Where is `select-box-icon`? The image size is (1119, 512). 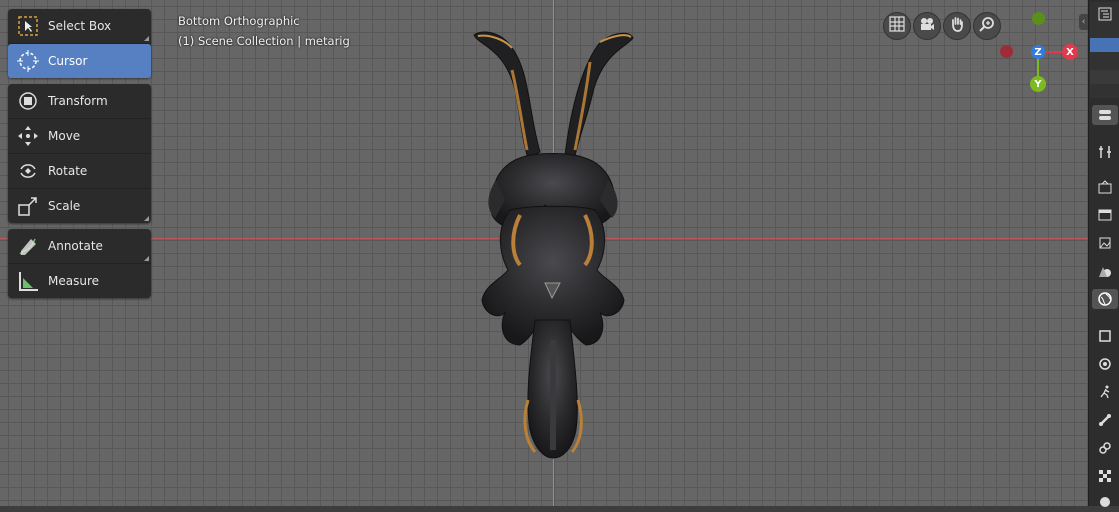
select-box-icon is located at coordinates (28, 26).